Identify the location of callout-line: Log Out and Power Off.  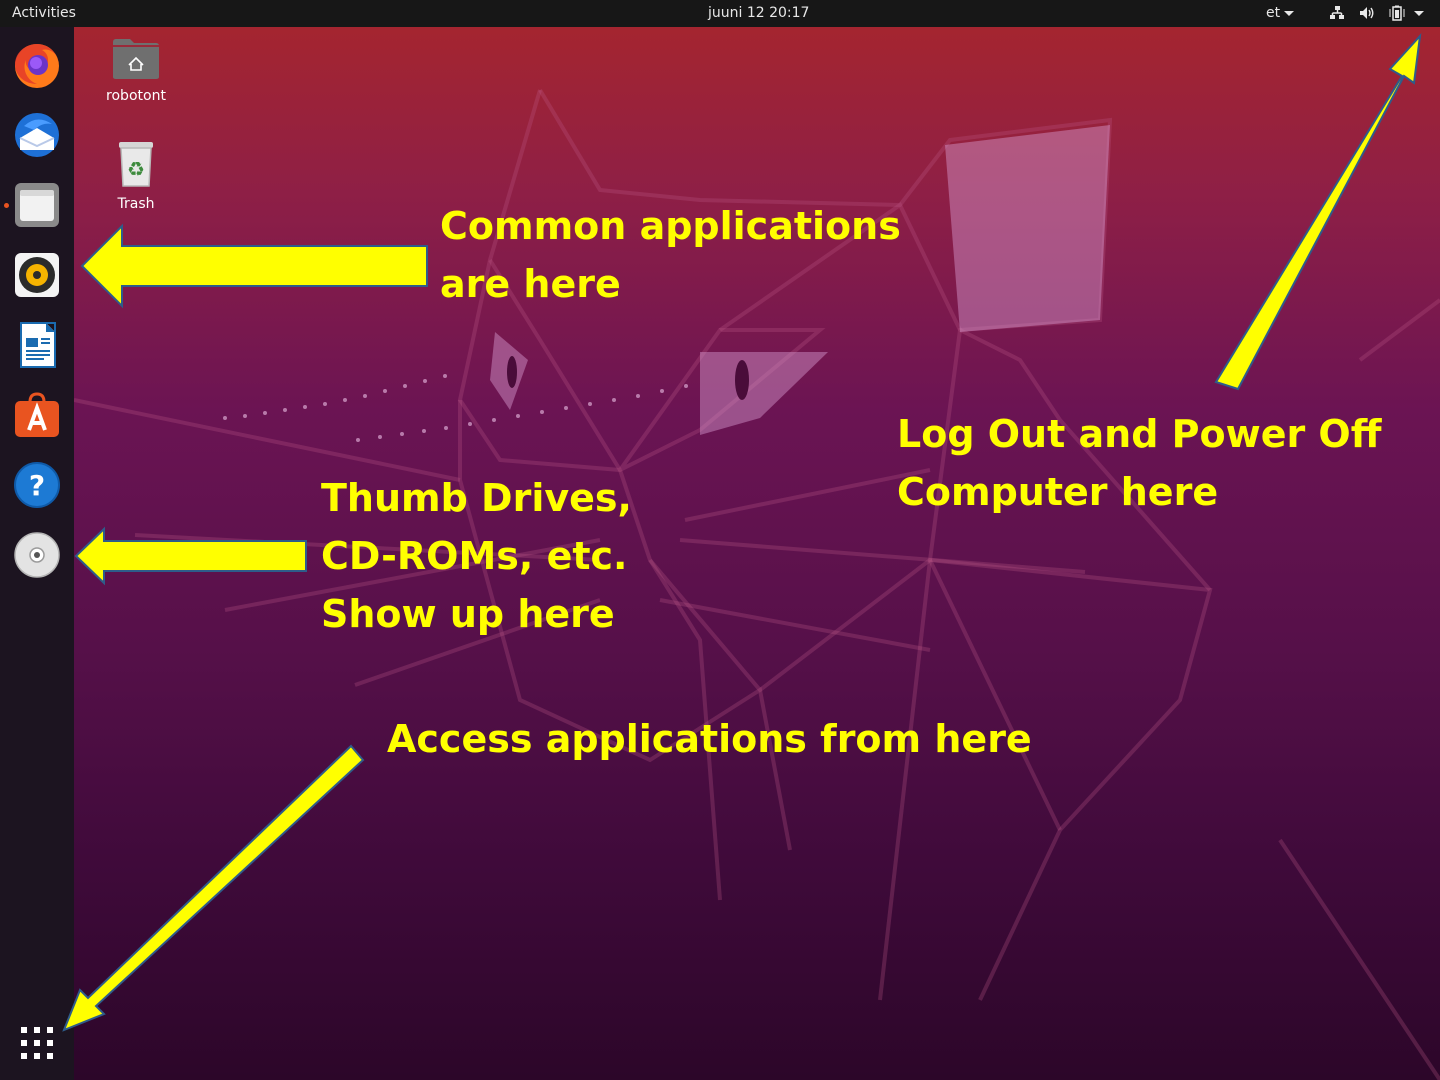
(1139, 434).